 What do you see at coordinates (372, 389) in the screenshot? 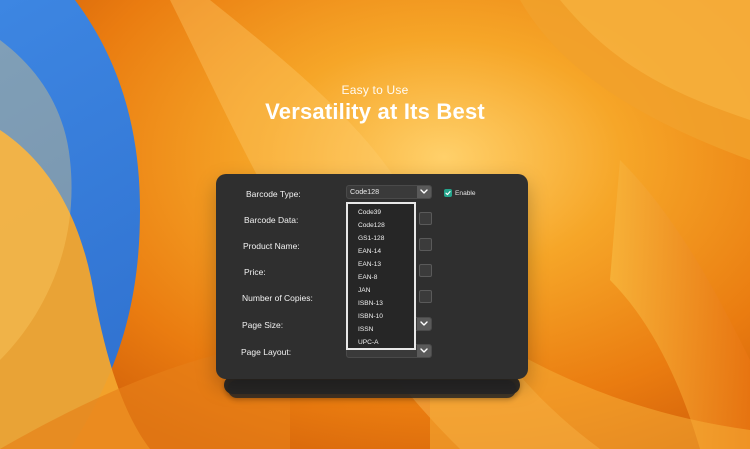
I see `panel-shadow-layer` at bounding box center [372, 389].